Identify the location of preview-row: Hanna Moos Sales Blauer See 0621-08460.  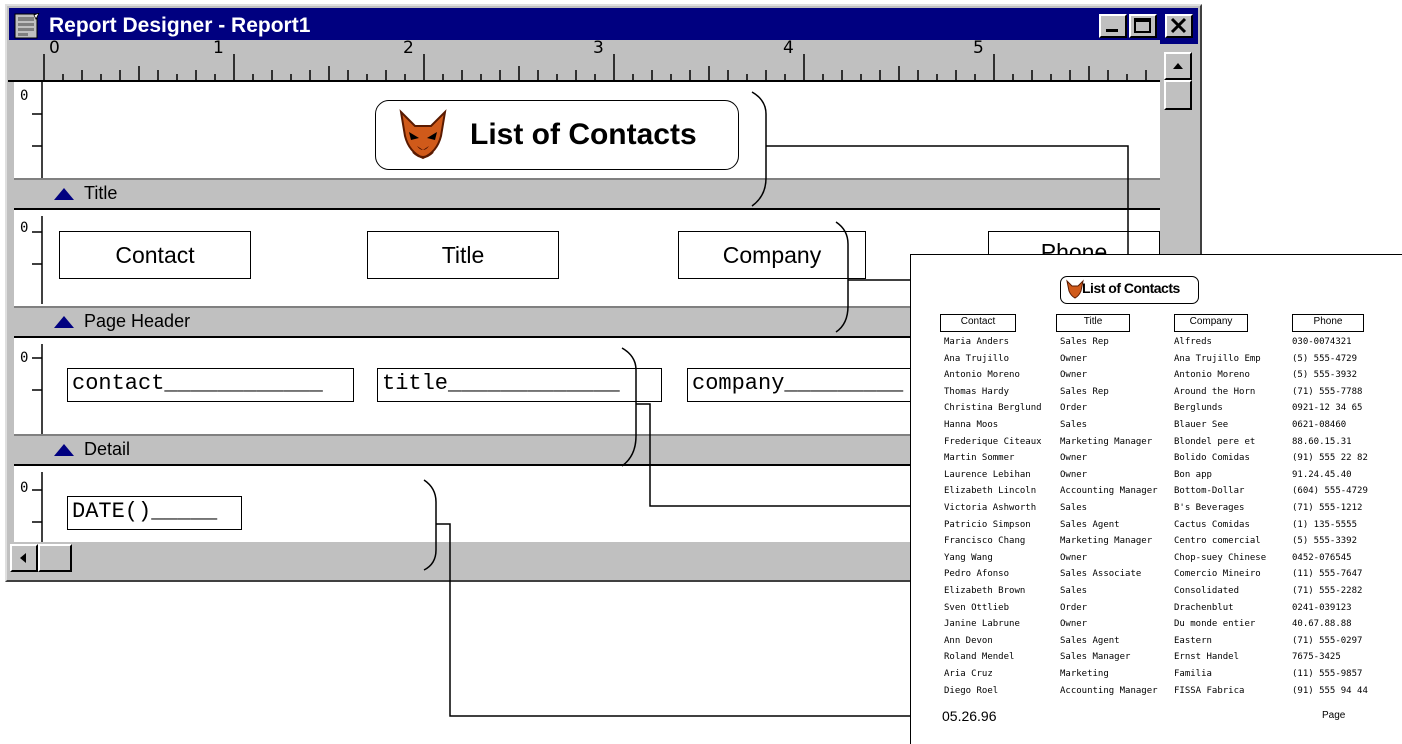
(1164, 425).